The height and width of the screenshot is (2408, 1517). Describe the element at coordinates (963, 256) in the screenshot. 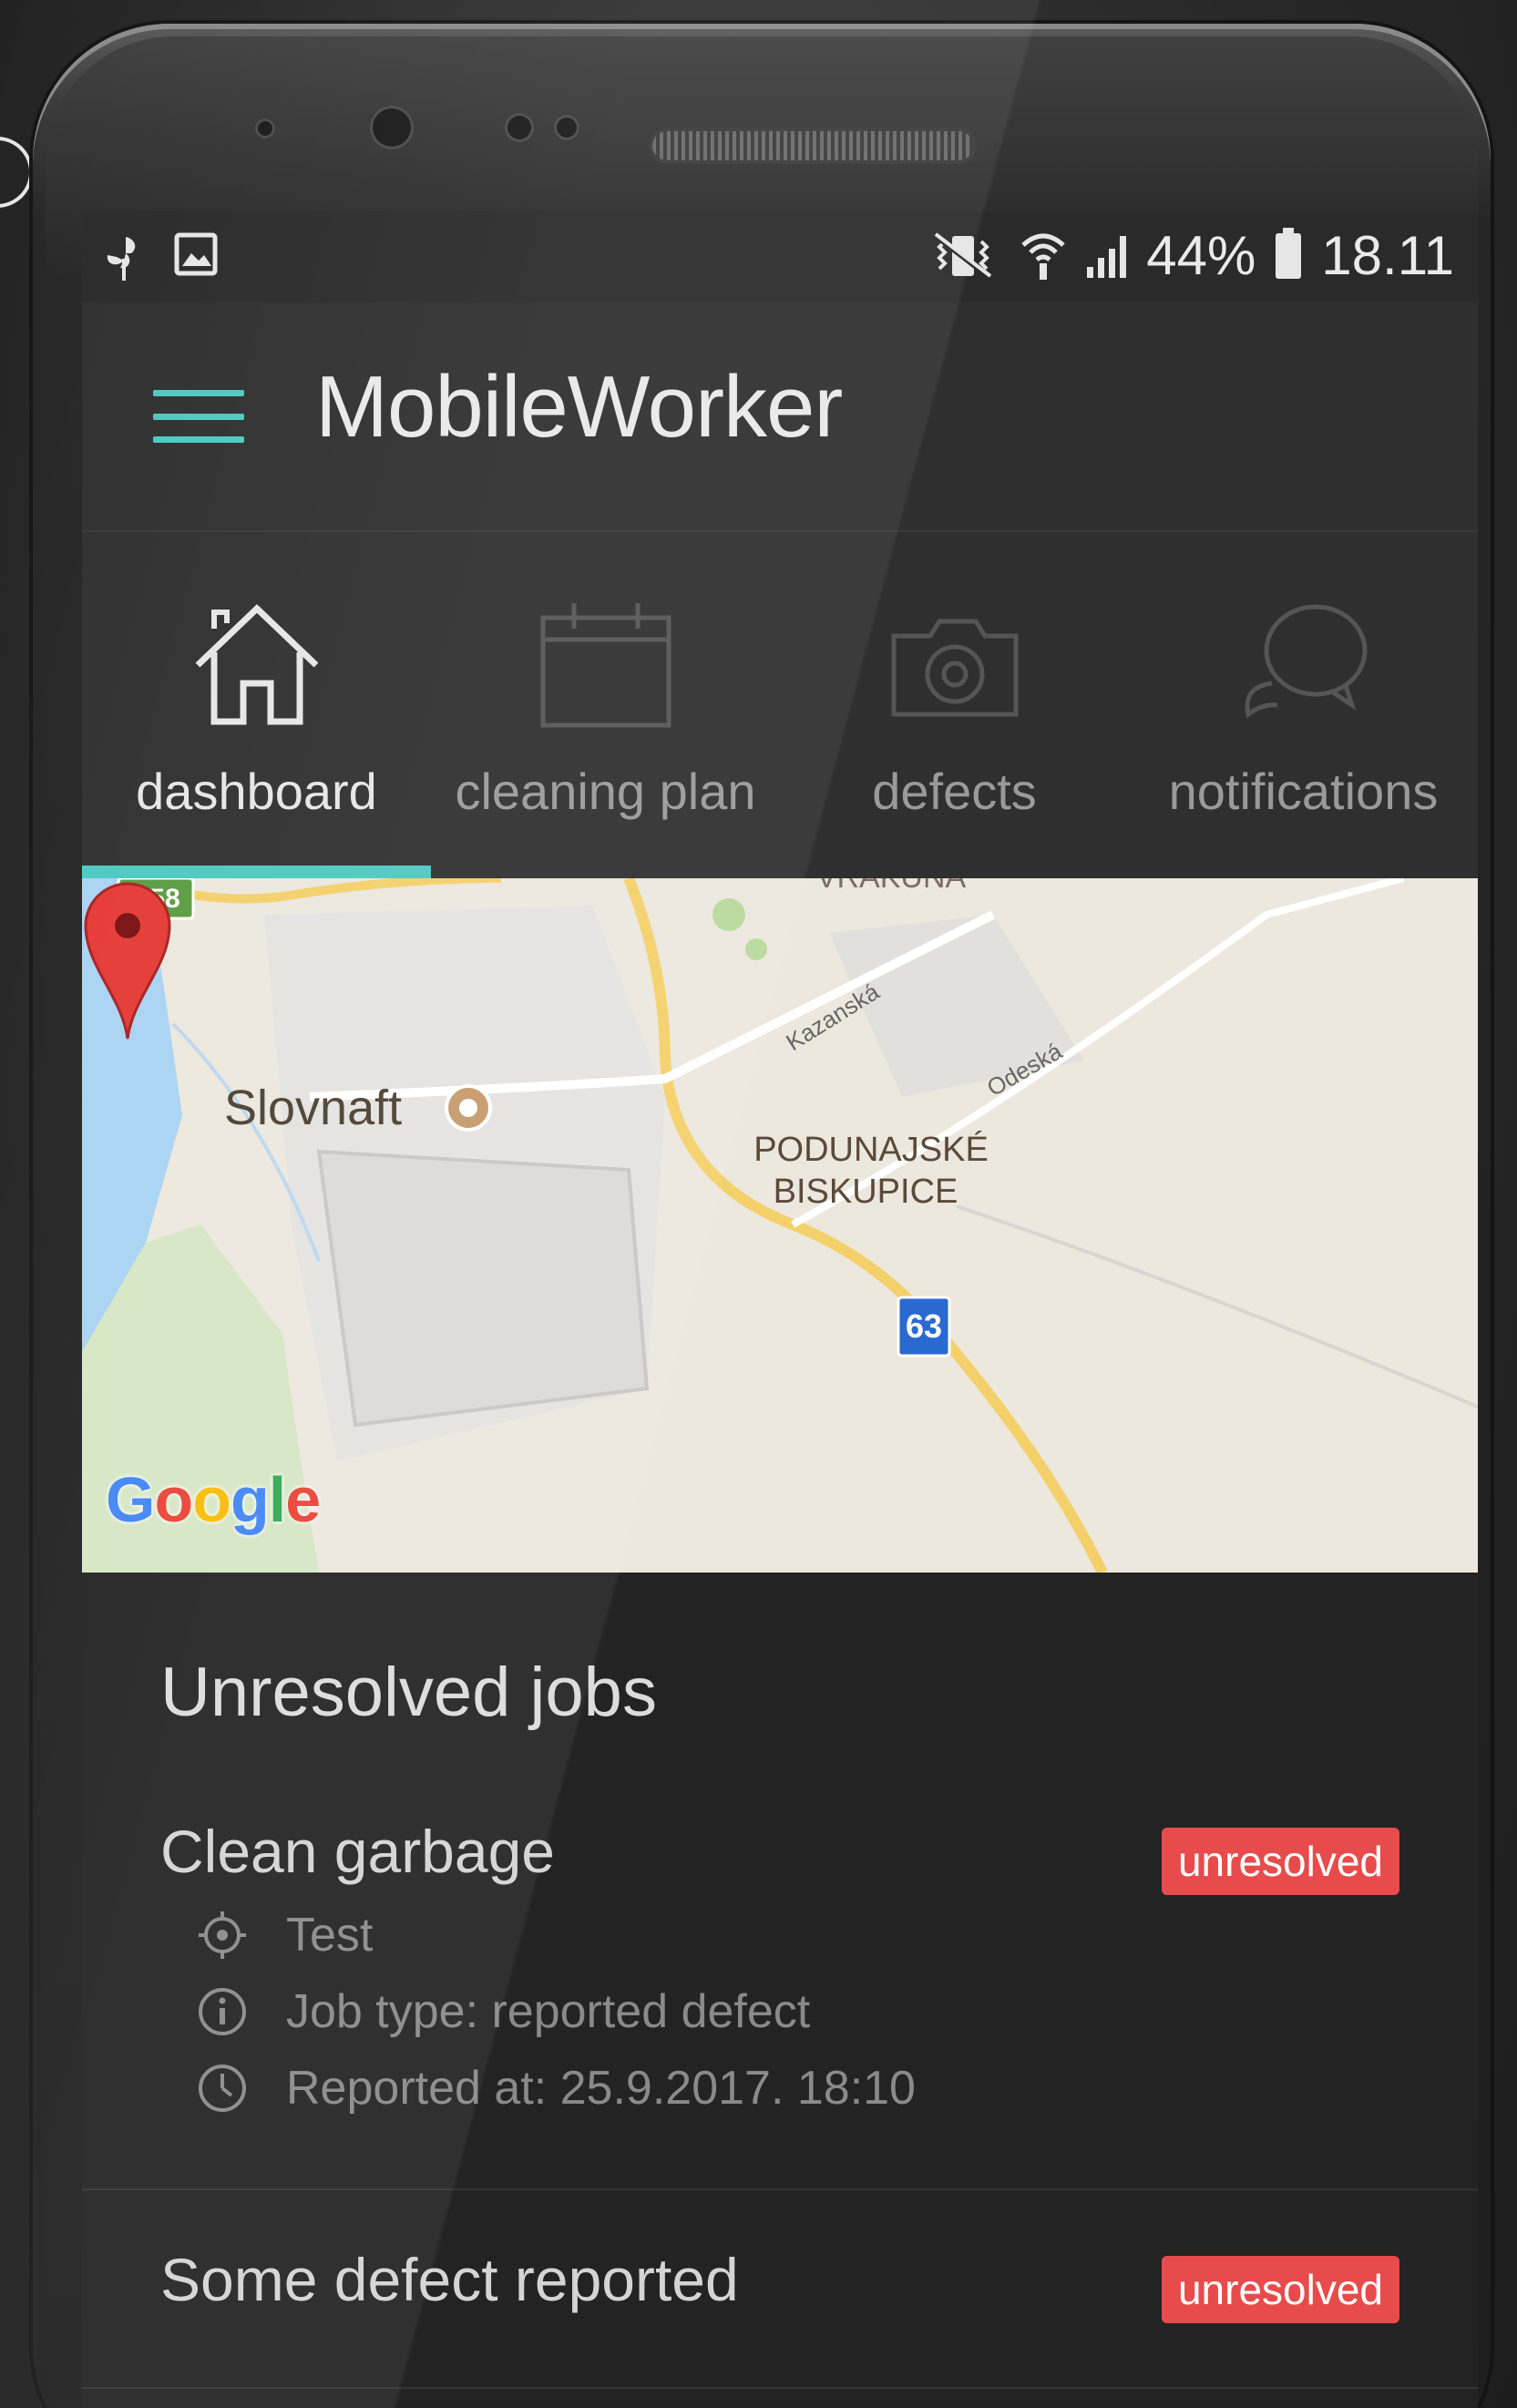

I see `vibrate-icon` at that location.